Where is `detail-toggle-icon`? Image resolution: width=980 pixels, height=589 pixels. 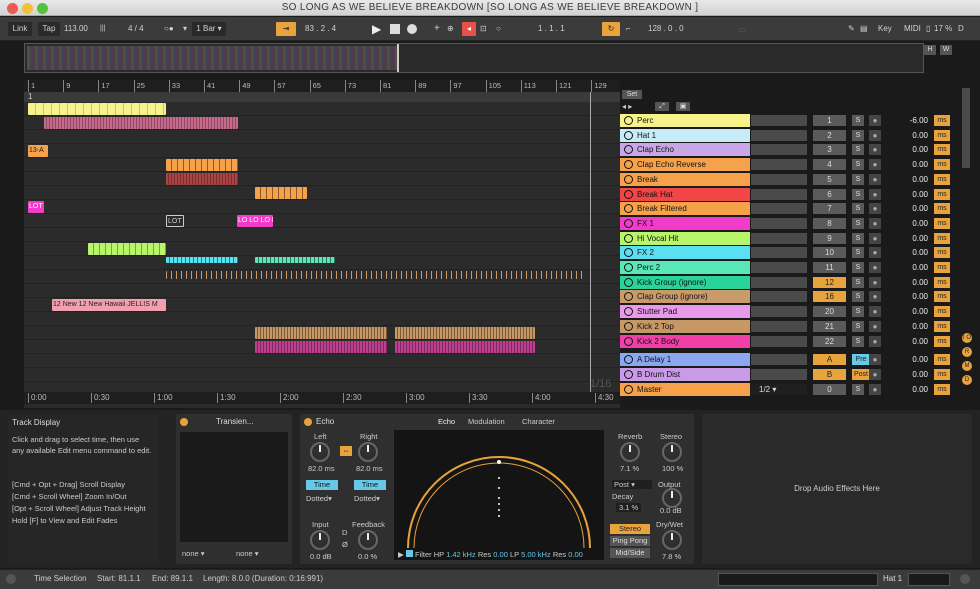
detail-toggle-icon is located at coordinates (965, 579).